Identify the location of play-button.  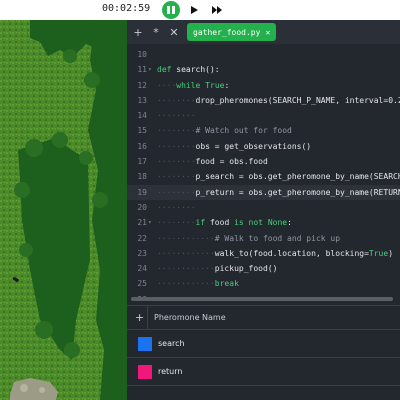
(194, 10).